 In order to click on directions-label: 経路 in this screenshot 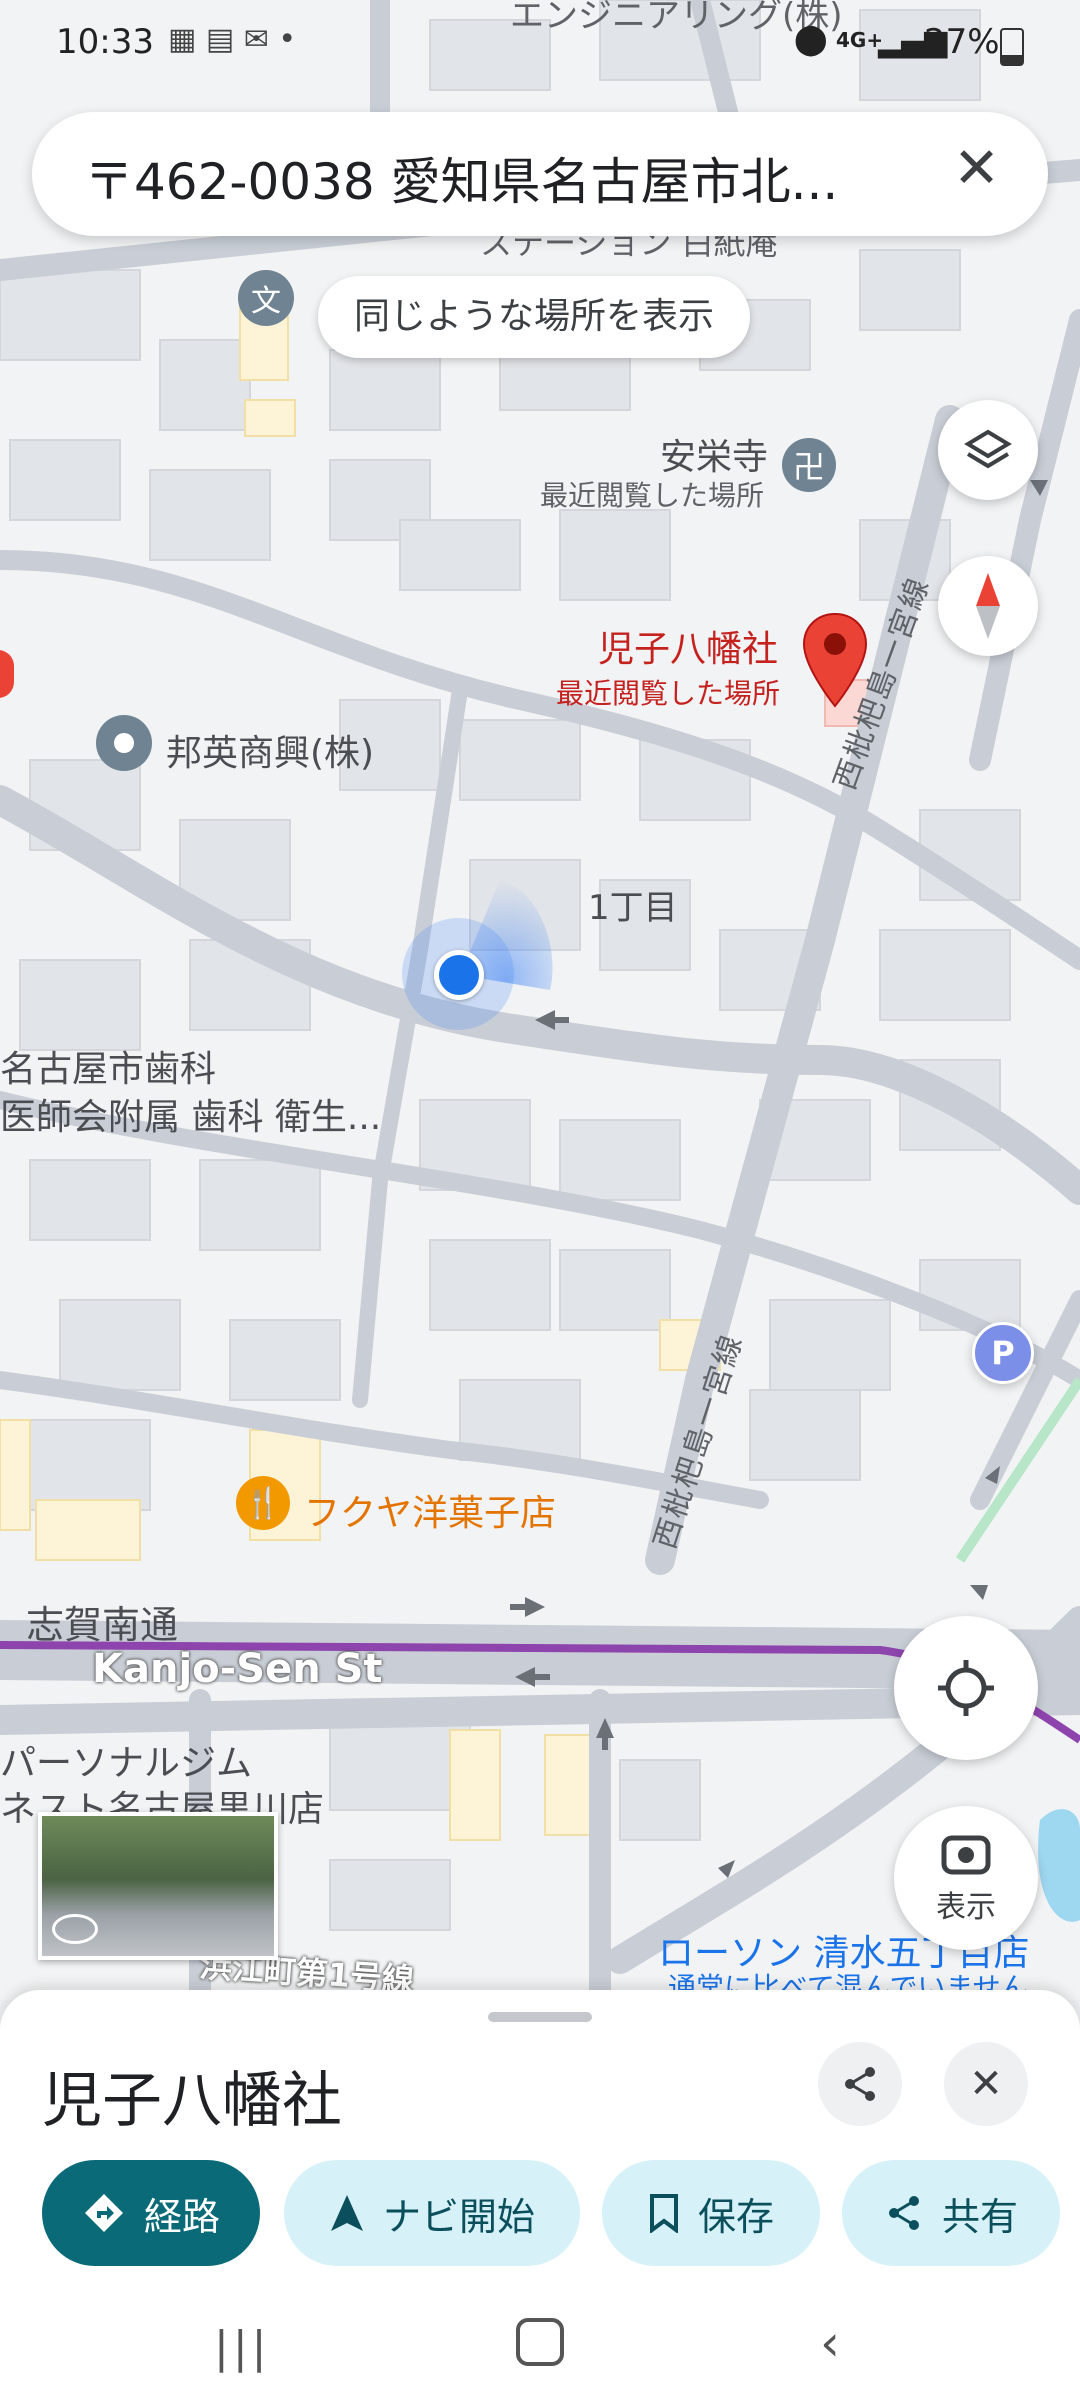, I will do `click(181, 2216)`.